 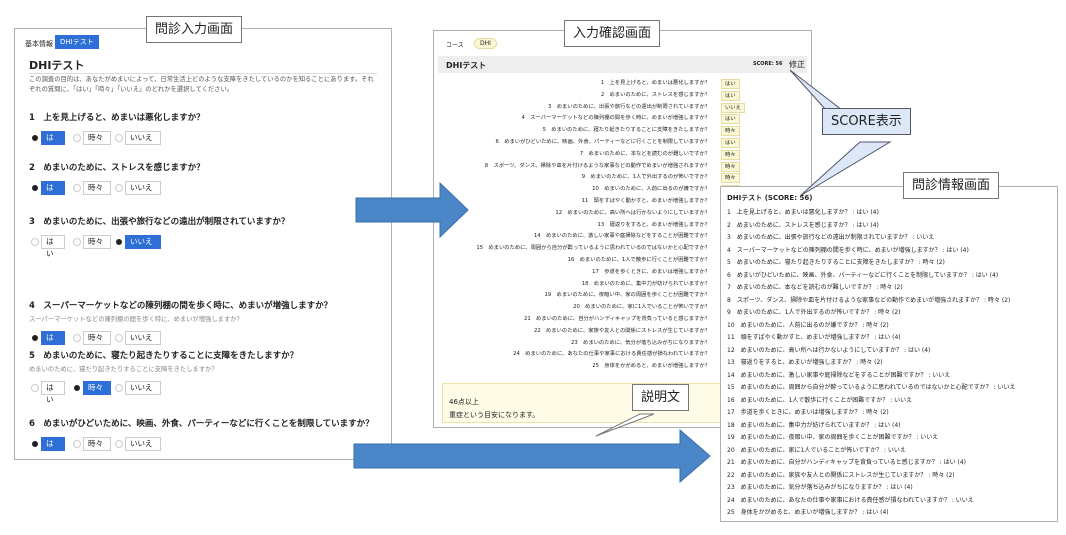 I want to click on callout-score-display: SCORE表示, so click(x=866, y=121).